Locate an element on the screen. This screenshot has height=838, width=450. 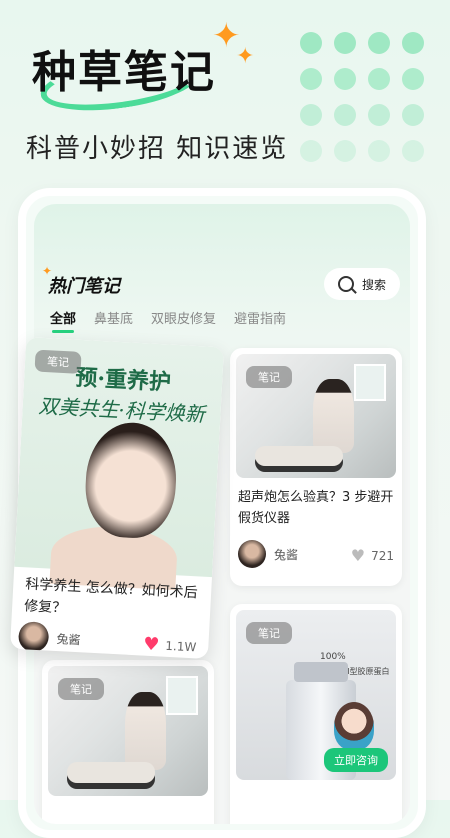
tab-pitfall-guide: 避雷指南 is located at coordinates (260, 317).